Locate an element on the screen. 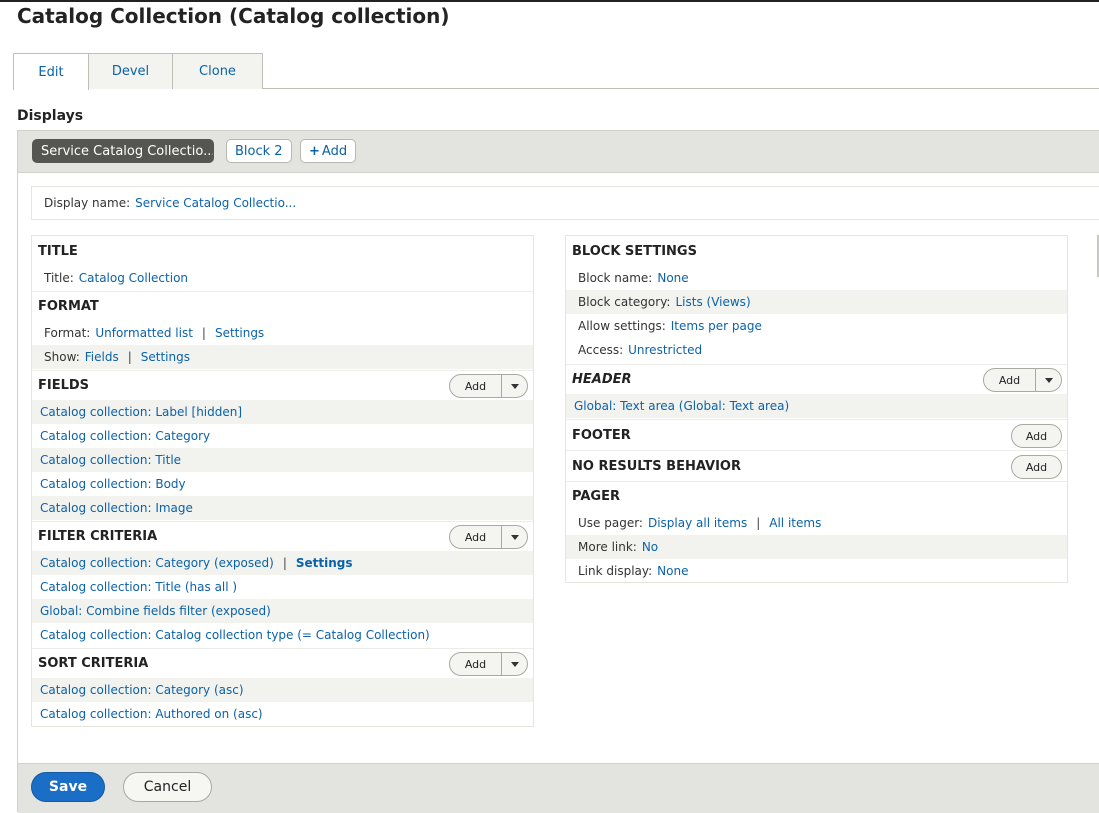 This screenshot has height=813, width=1099. cancel-button: Cancel is located at coordinates (167, 787).